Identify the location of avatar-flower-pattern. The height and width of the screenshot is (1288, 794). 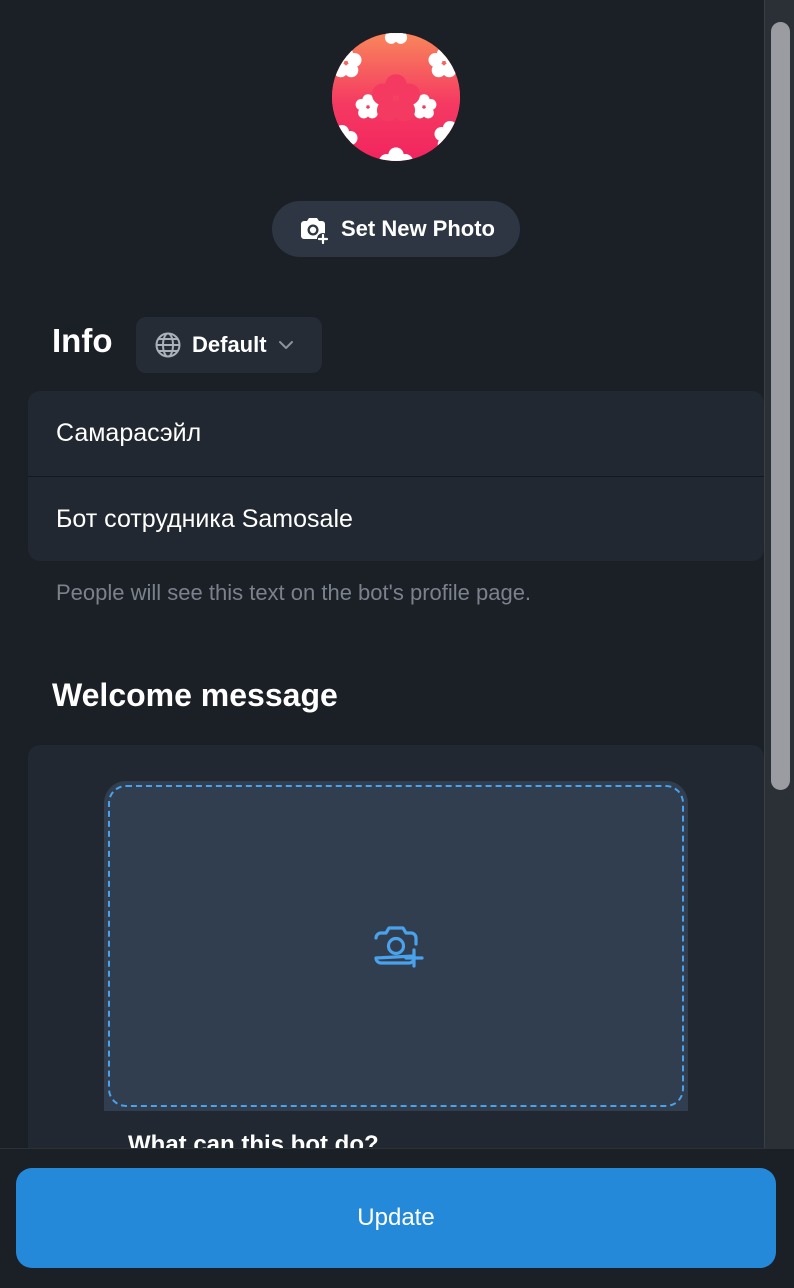
(396, 97).